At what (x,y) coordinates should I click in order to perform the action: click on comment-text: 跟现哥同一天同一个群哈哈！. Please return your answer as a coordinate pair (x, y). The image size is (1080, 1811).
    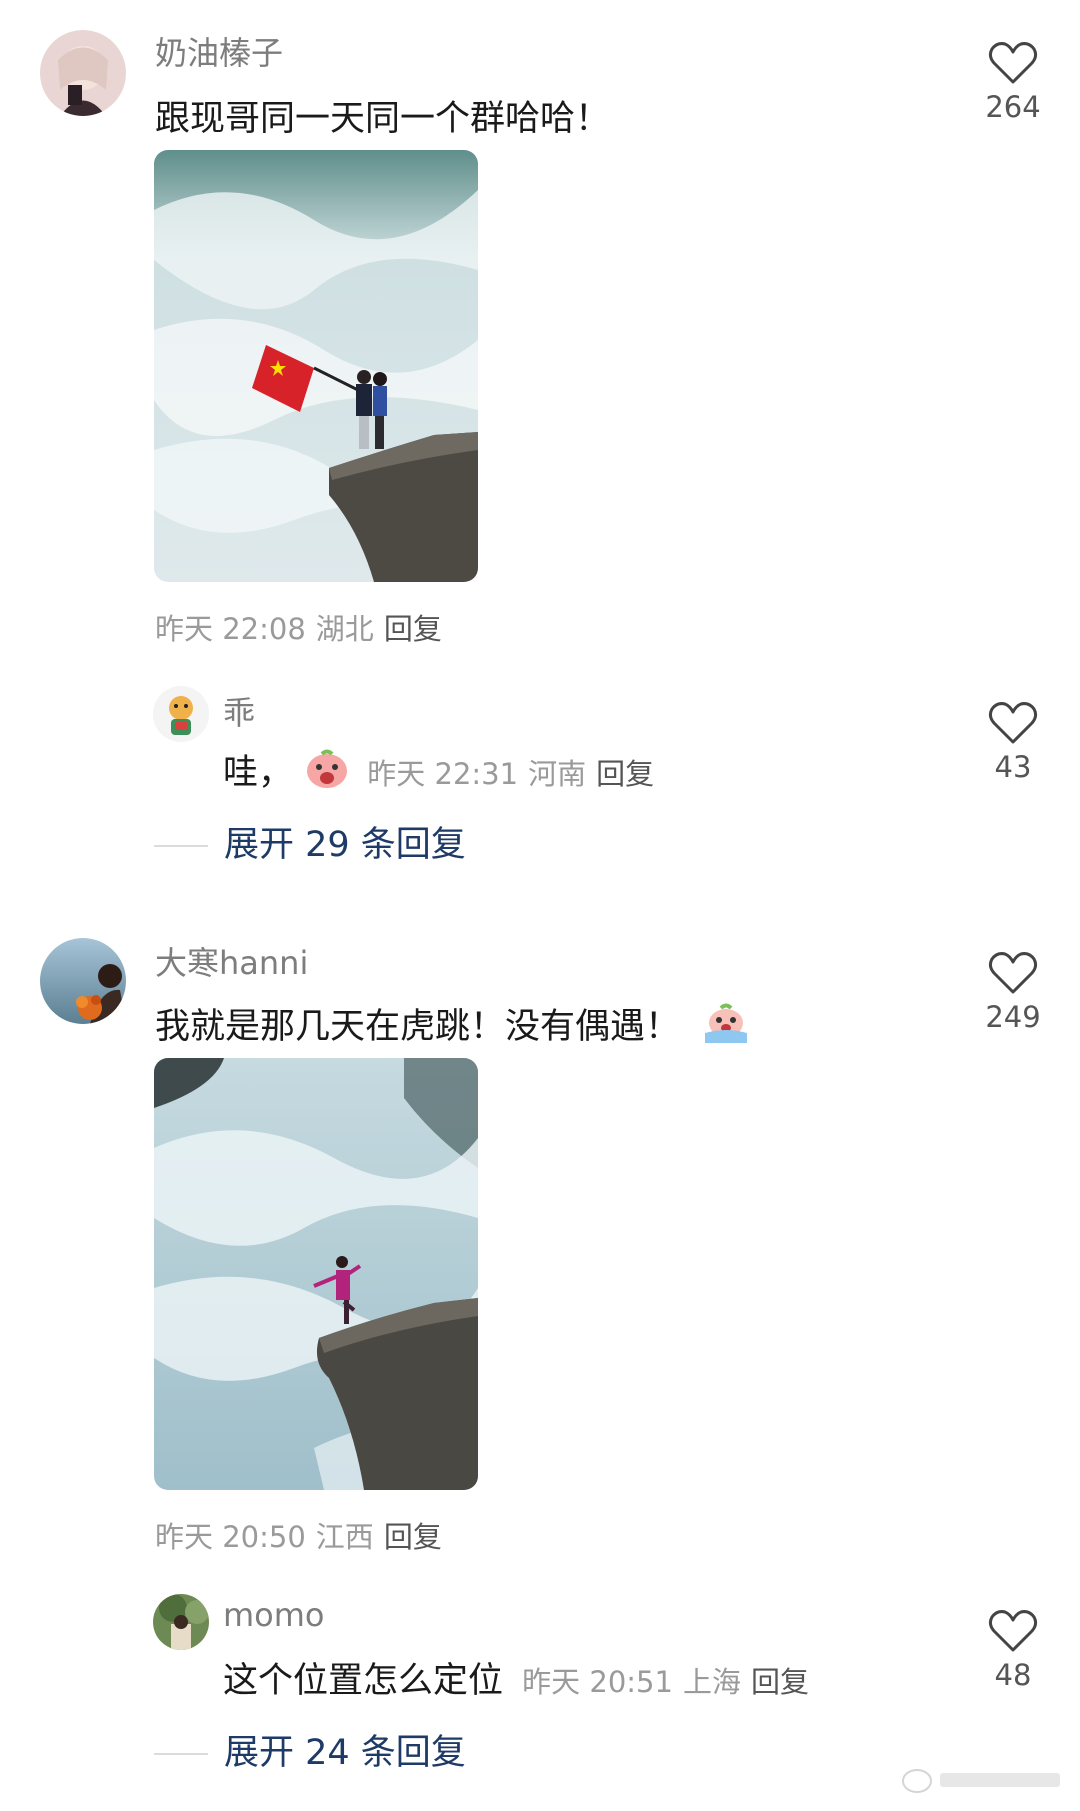
    Looking at the image, I should click on (383, 119).